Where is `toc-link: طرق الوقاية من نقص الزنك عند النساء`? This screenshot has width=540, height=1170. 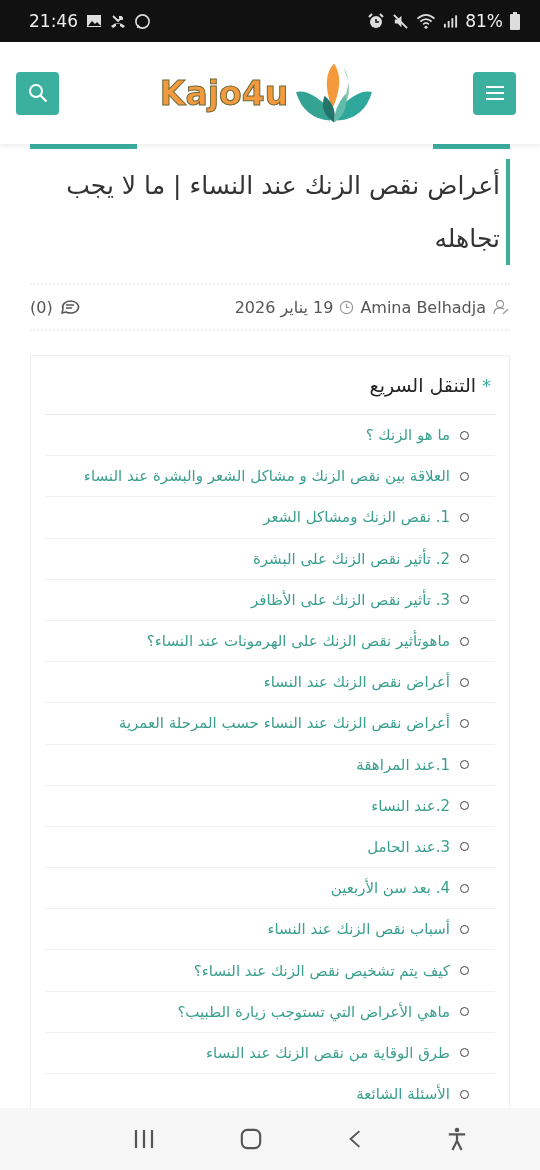 toc-link: طرق الوقاية من نقص الزنك عند النساء is located at coordinates (328, 1052).